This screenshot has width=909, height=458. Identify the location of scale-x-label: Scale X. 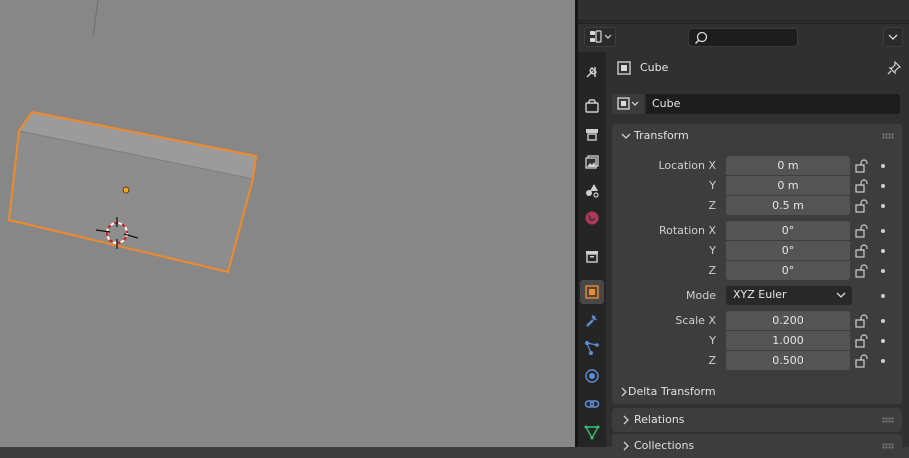
(695, 320).